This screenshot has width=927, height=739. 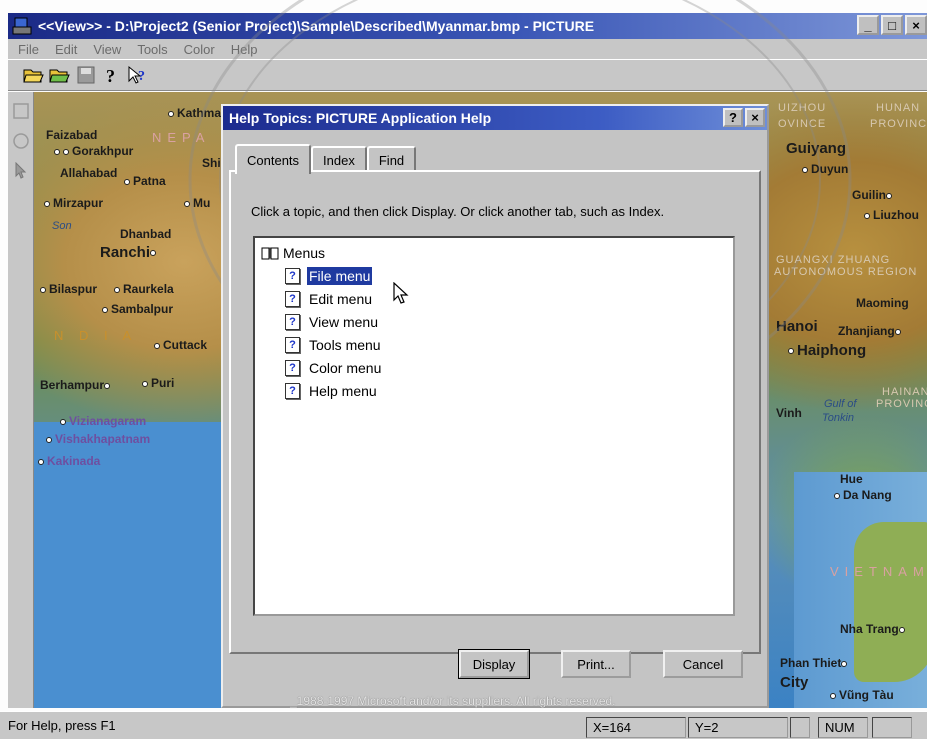 I want to click on map-label: HAINAN, so click(x=904, y=392).